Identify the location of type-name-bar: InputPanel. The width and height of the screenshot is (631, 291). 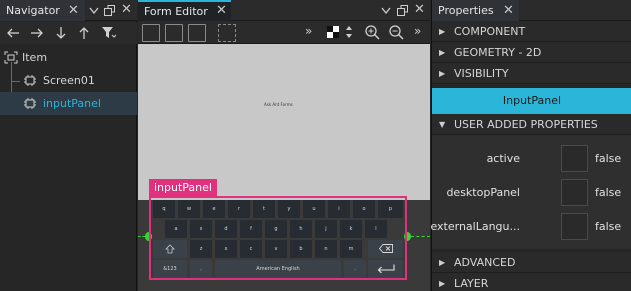
(531, 101).